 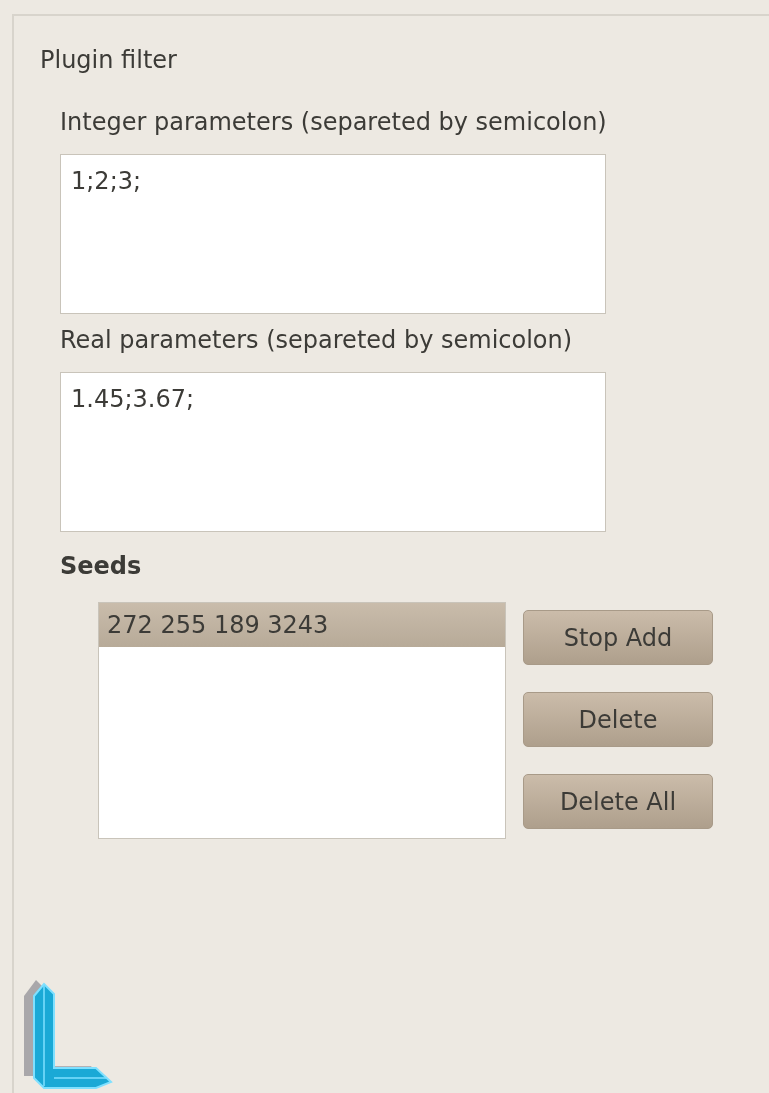 What do you see at coordinates (618, 719) in the screenshot?
I see `action-button: Delete` at bounding box center [618, 719].